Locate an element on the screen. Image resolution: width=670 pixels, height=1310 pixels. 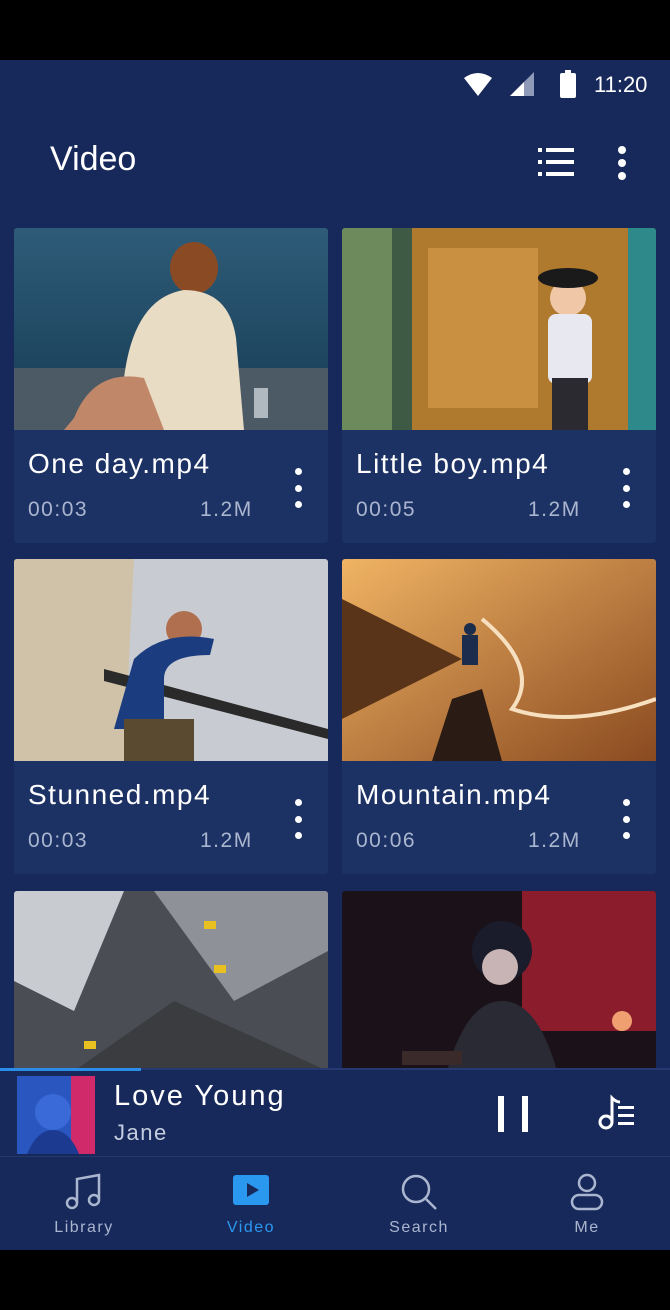
artist-name: Jane is located at coordinates (141, 1132).